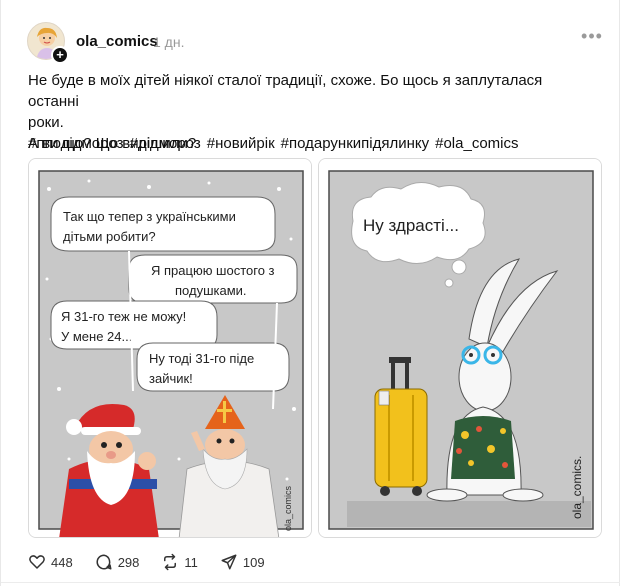 The height and width of the screenshot is (586, 620). What do you see at coordinates (46, 122) in the screenshot?
I see `post-text-line: роки.` at bounding box center [46, 122].